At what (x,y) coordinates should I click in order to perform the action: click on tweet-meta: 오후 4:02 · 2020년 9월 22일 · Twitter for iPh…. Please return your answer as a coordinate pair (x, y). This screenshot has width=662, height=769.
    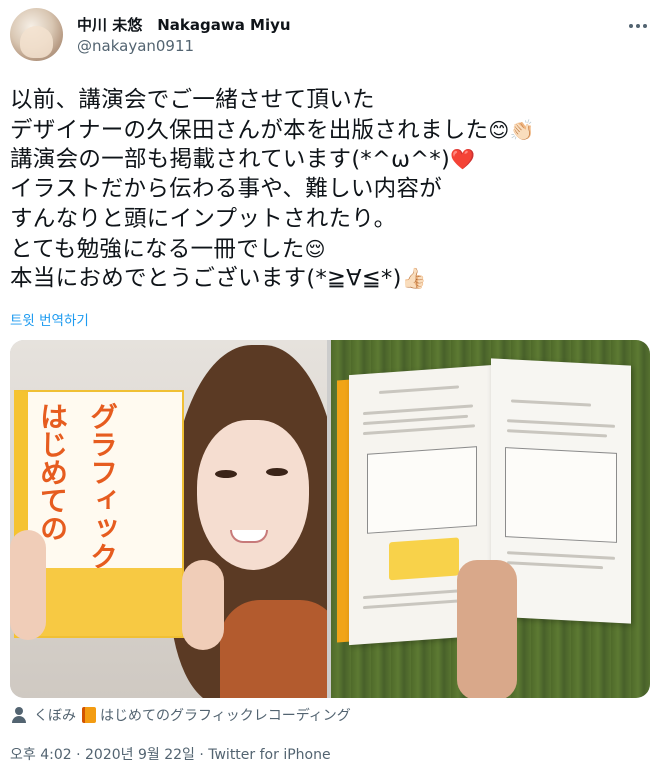
    Looking at the image, I should click on (170, 754).